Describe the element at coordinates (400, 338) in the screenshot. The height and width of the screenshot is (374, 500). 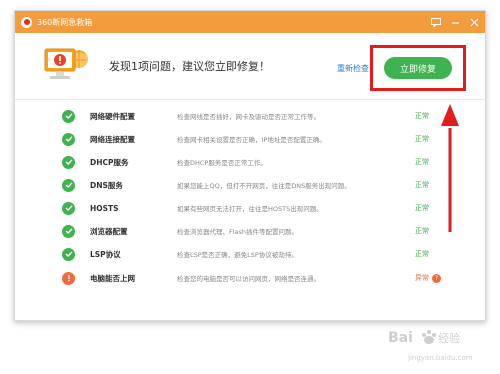
I see `svg-text: Bai` at that location.